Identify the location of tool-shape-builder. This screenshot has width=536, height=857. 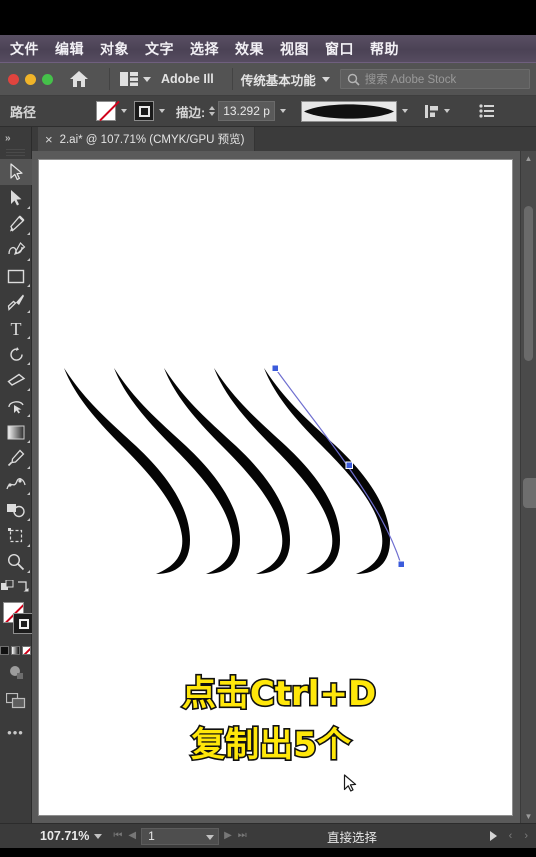
(16, 510).